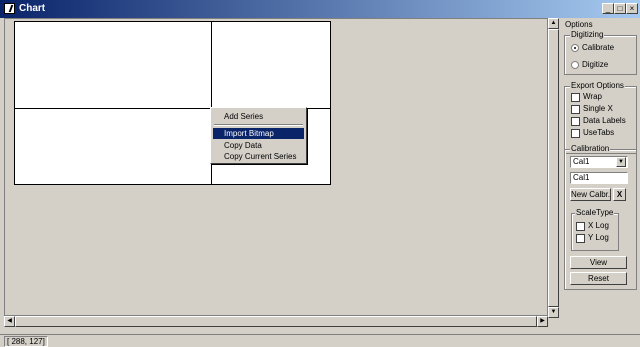  I want to click on close-button: ×, so click(632, 8).